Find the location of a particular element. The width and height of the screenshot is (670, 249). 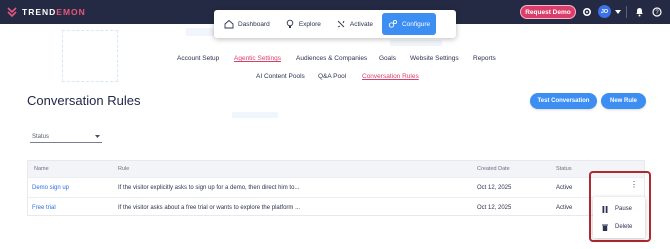

user-avatar: JO is located at coordinates (604, 11).